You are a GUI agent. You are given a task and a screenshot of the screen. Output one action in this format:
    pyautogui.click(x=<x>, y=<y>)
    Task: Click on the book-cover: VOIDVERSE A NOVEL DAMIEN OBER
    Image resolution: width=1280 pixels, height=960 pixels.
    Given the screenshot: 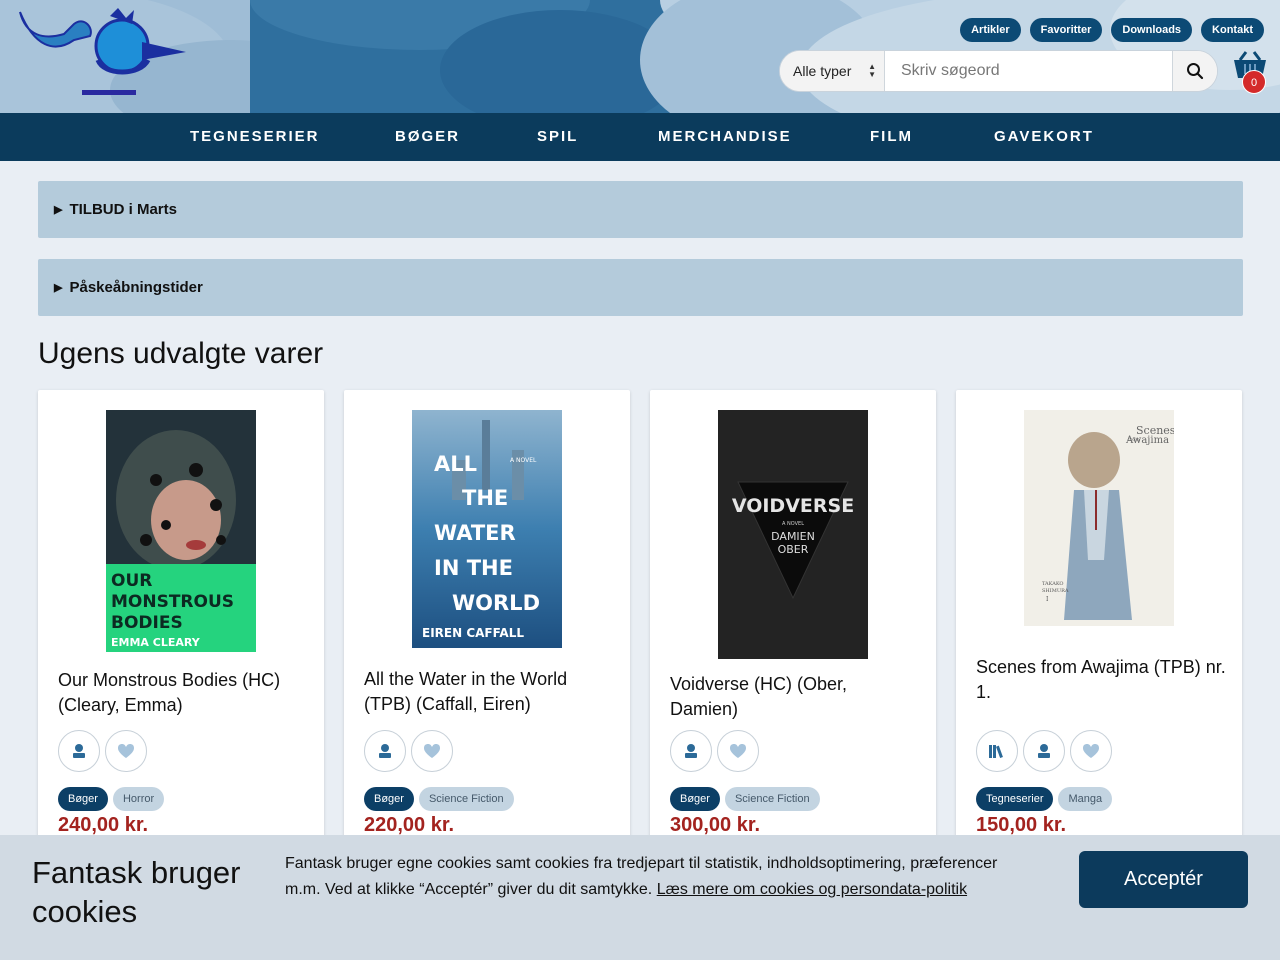 What is the action you would take?
    pyautogui.click(x=793, y=534)
    